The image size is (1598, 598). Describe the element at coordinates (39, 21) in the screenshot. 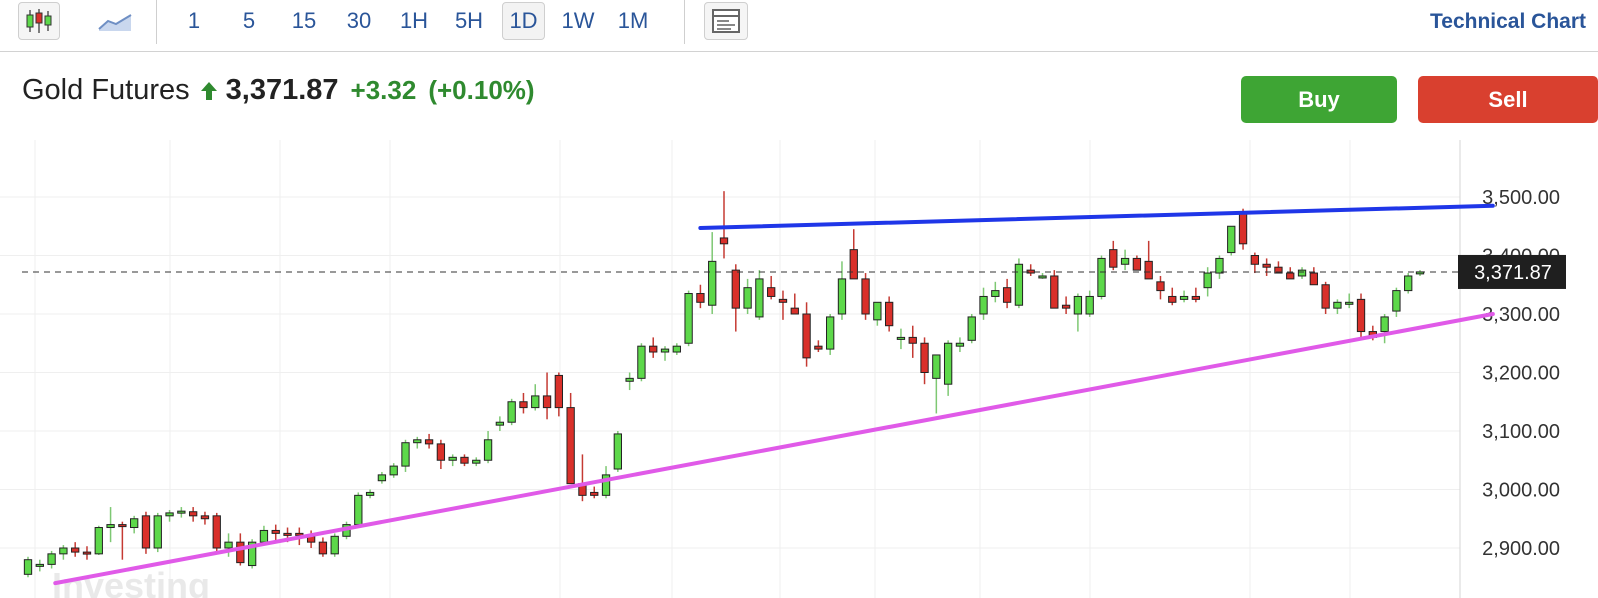

I see `candlestick-icon` at that location.